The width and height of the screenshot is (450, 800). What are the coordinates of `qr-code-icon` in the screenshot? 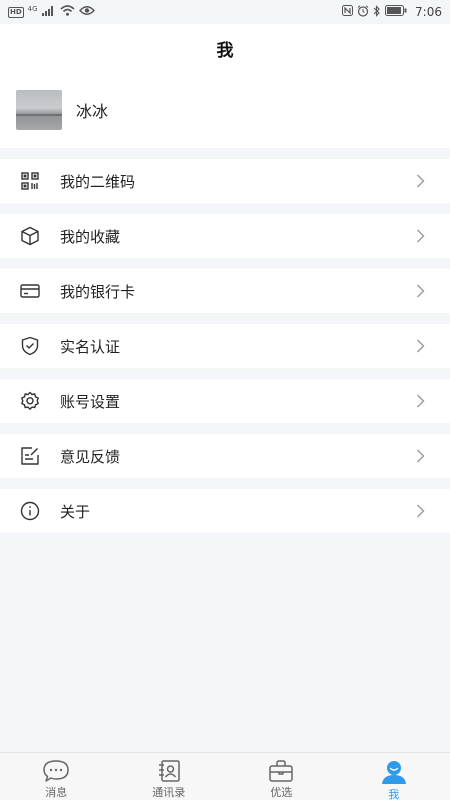 It's located at (30, 181).